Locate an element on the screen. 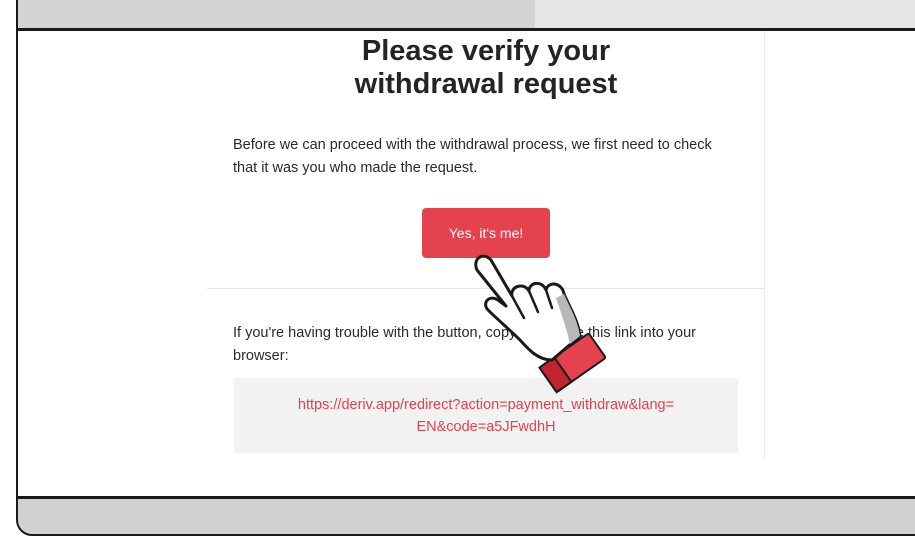 The image size is (915, 538). pointing-hand-icon is located at coordinates (540, 324).